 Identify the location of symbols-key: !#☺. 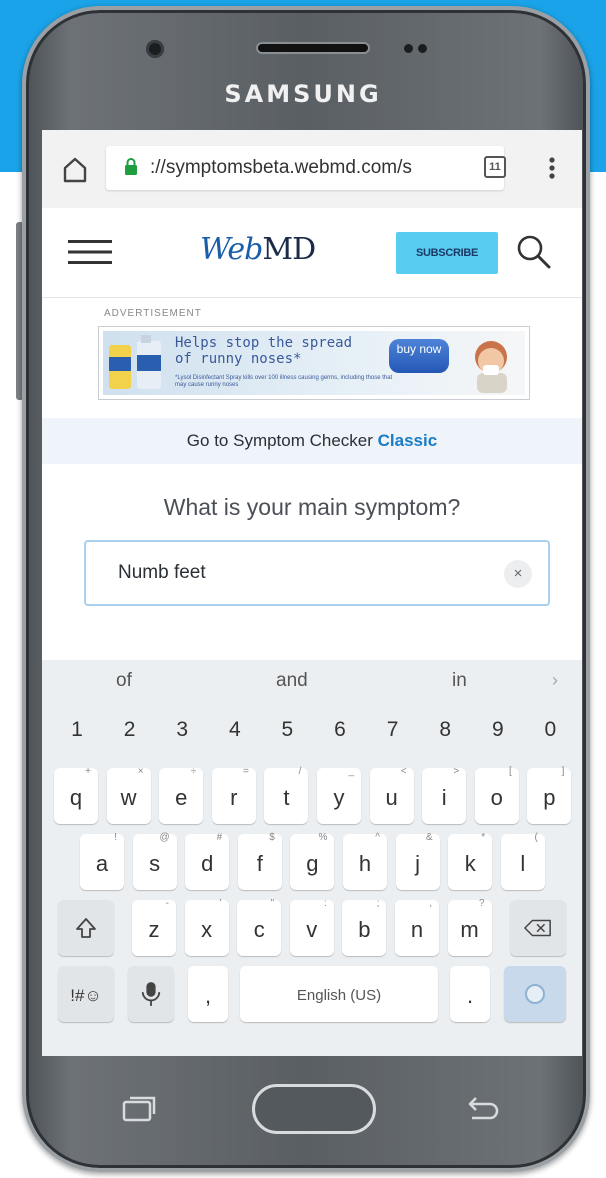
(86, 994).